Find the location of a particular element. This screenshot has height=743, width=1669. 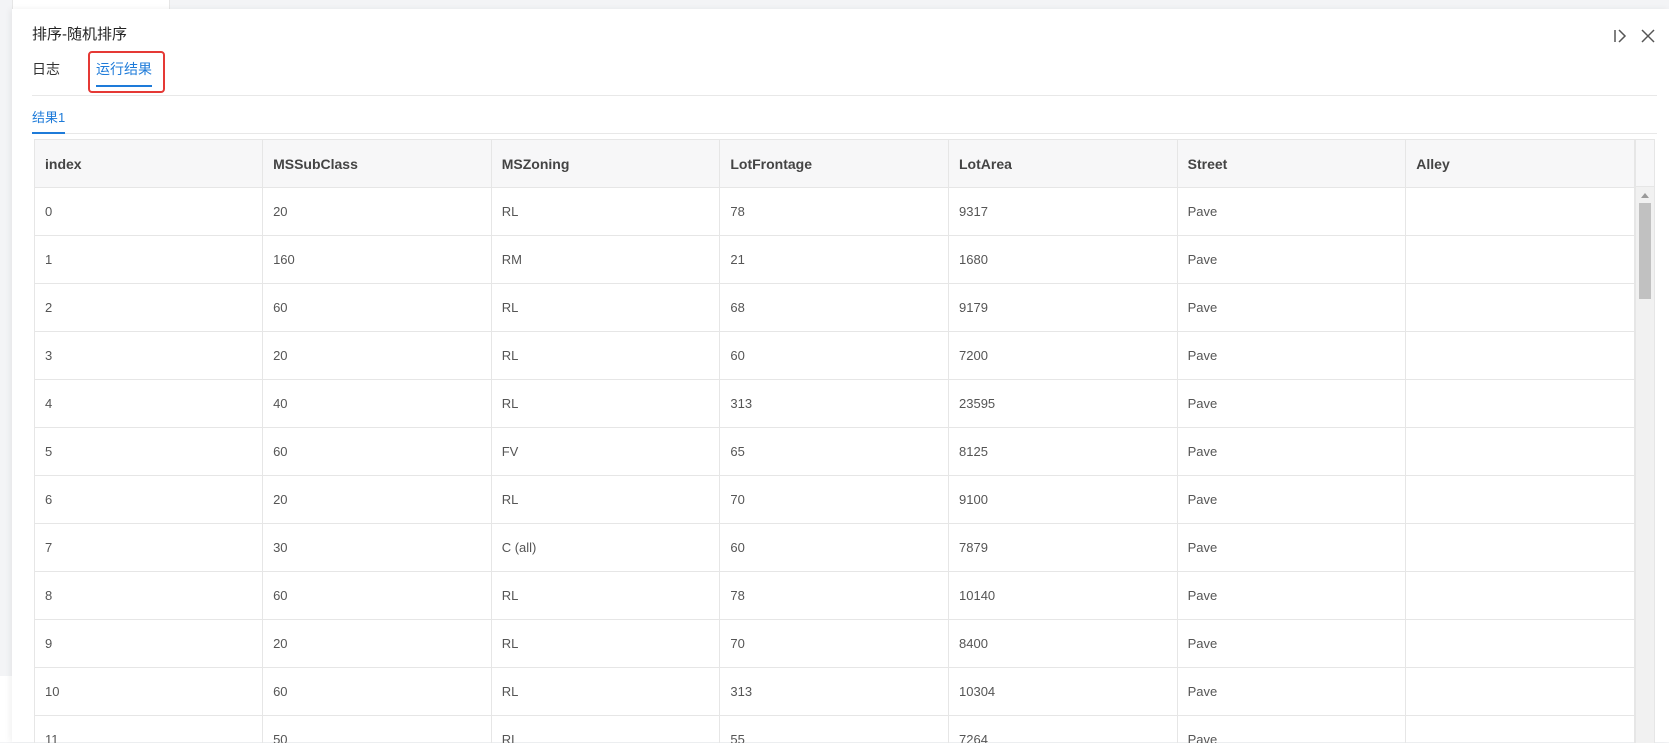

table-cell: 7879 is located at coordinates (1063, 548).